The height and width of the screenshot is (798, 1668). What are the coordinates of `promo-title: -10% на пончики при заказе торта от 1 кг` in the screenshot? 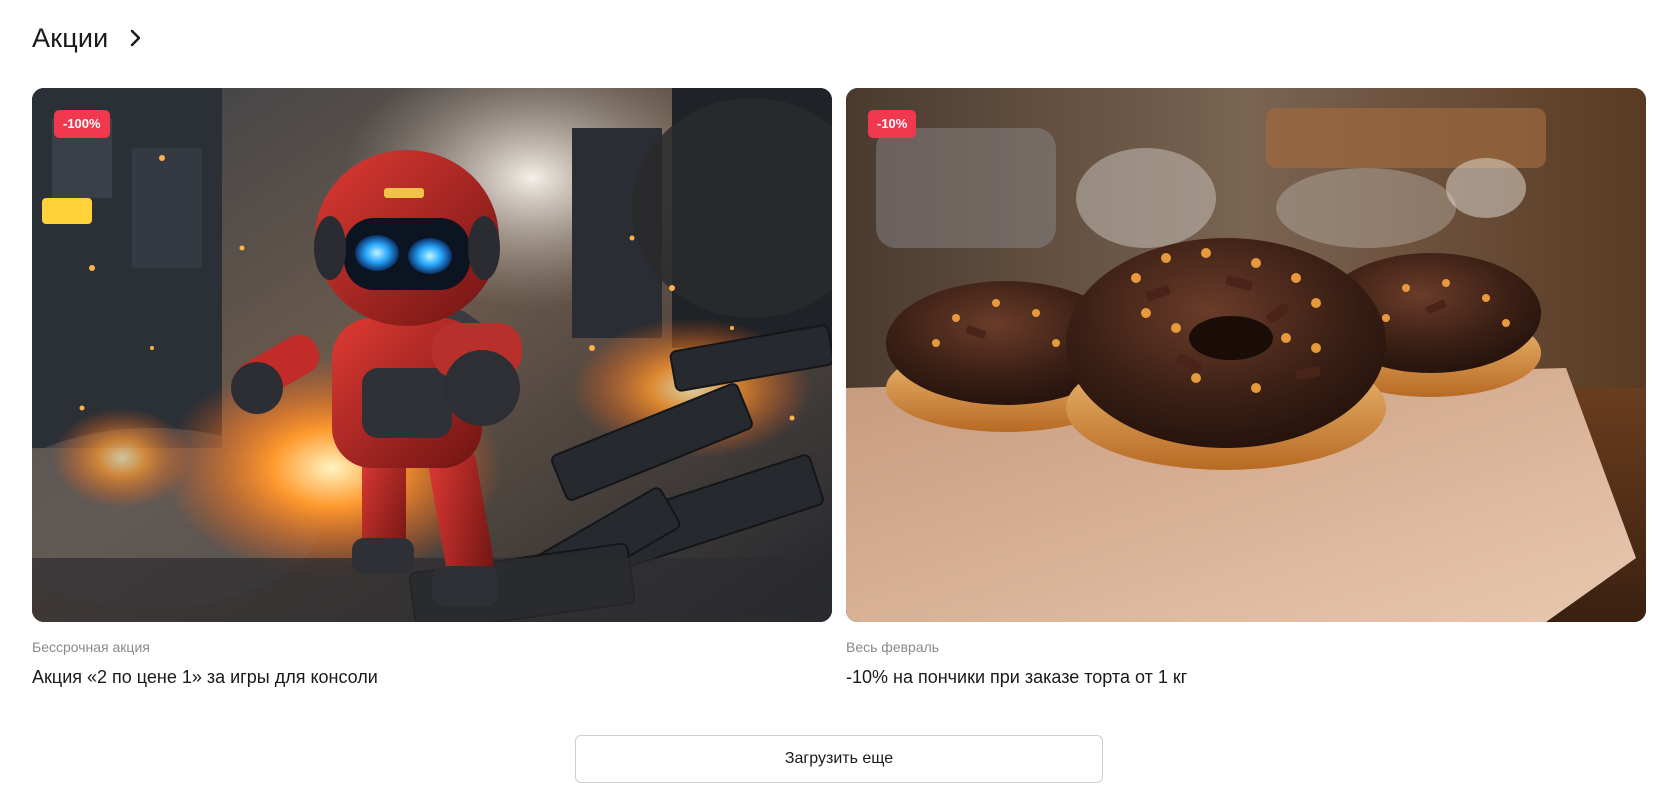 It's located at (1246, 677).